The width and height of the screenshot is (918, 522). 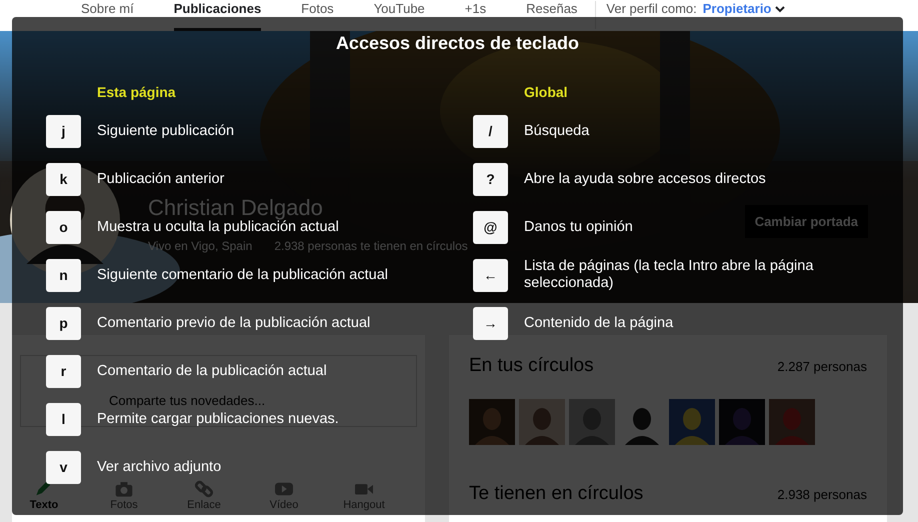 What do you see at coordinates (490, 323) in the screenshot?
I see `key-cap: →` at bounding box center [490, 323].